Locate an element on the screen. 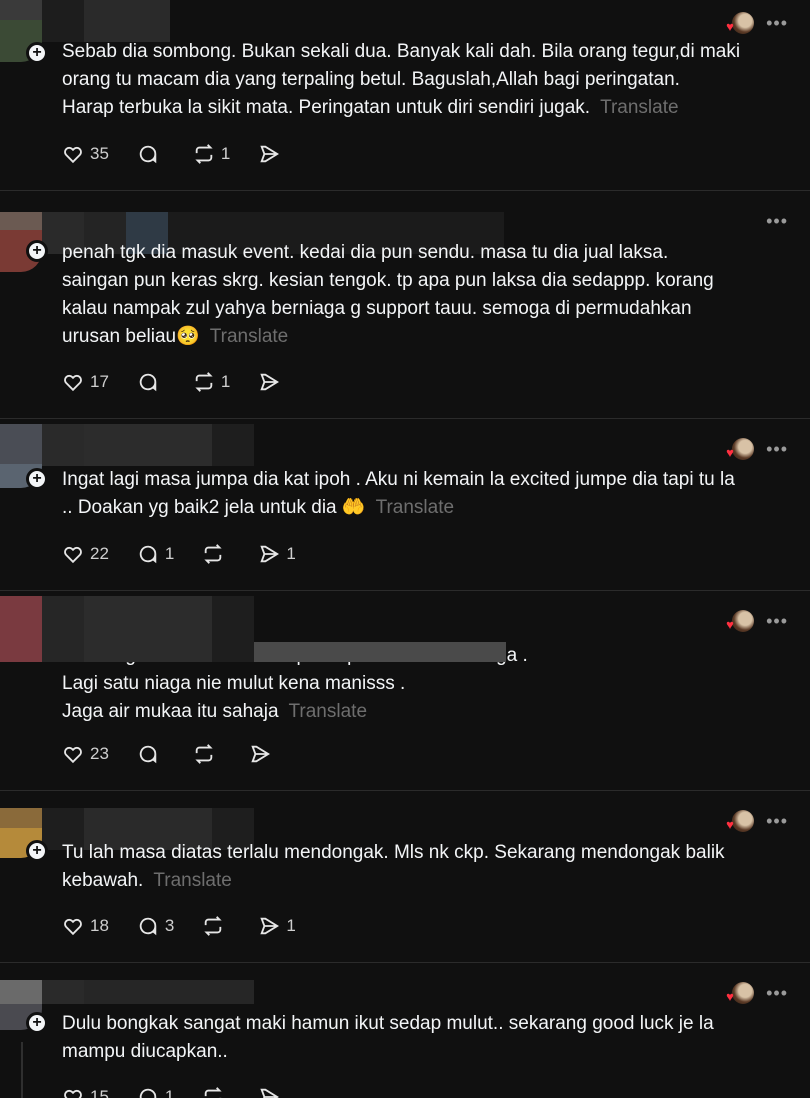 This screenshot has width=810, height=1098. like-button: 23 is located at coordinates (85, 754).